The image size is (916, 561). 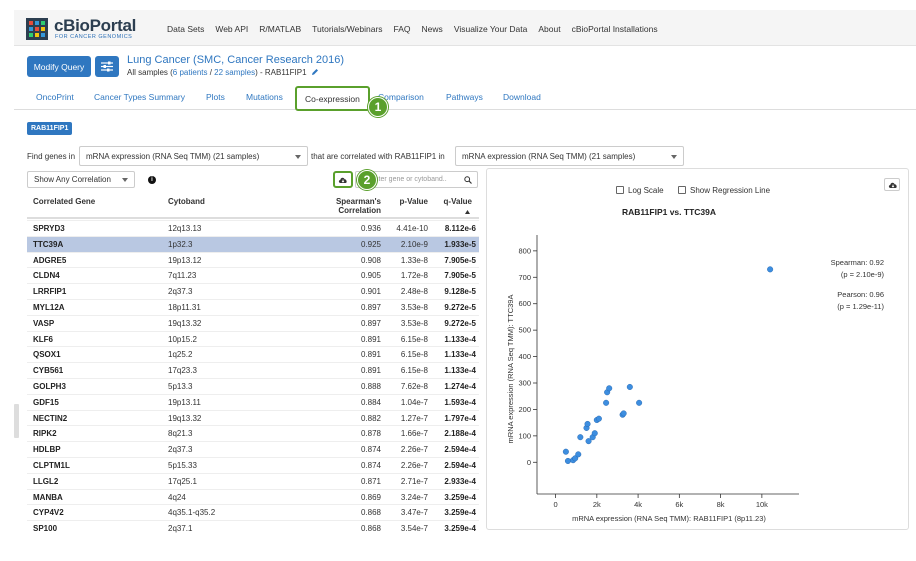 I want to click on table-row: CLPTM1L 5p15.33 0.874 2.26e-7 2.594e-4, so click(x=253, y=465).